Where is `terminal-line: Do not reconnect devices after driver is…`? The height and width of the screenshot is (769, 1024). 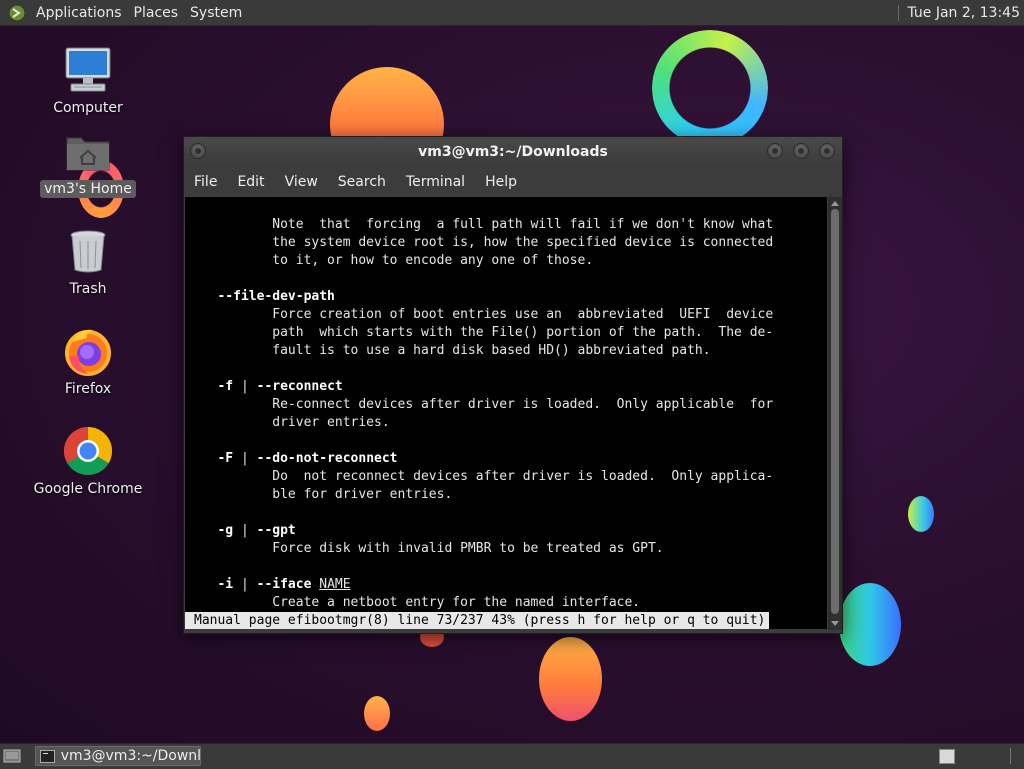 terminal-line: Do not reconnect devices after driver is… is located at coordinates (483, 477).